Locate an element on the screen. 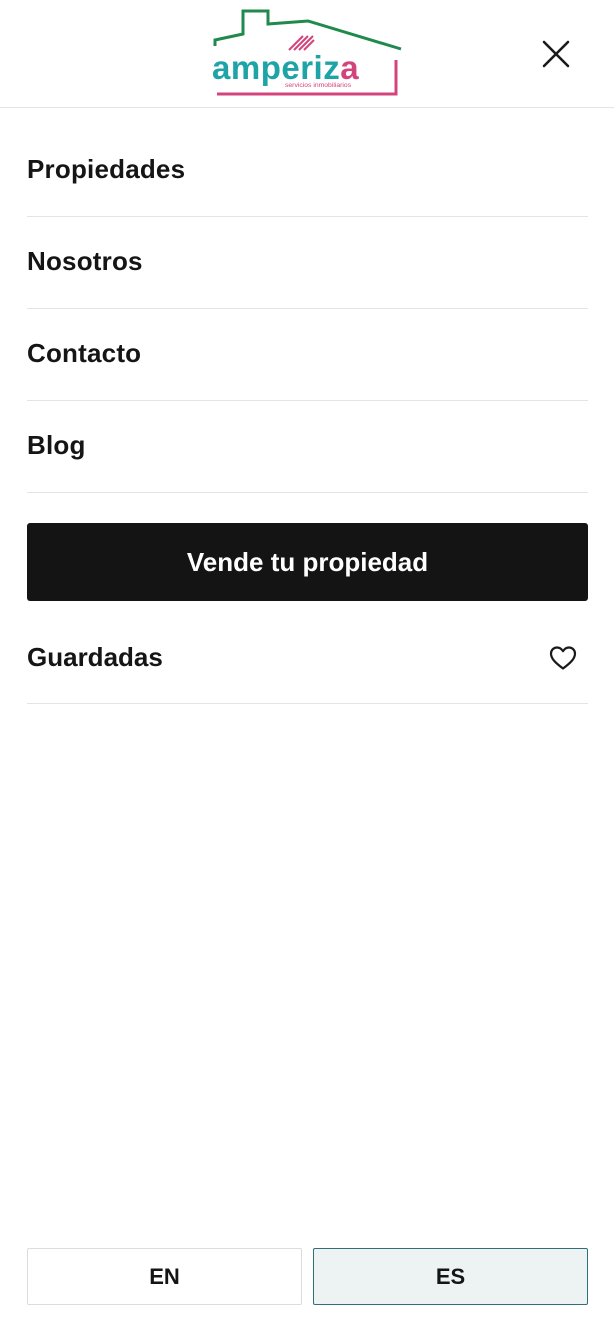 The height and width of the screenshot is (1336, 614). saved-properties-link: Guardadas is located at coordinates (307, 658).